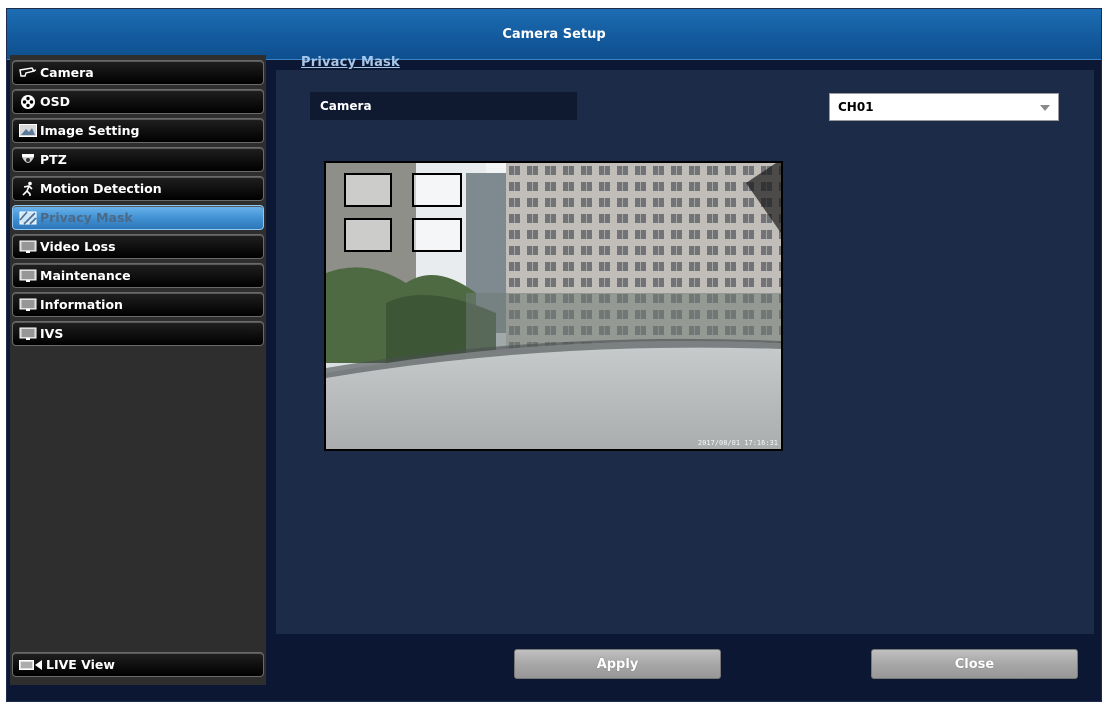 The image size is (1105, 704). I want to click on privacy-mask-icon, so click(28, 217).